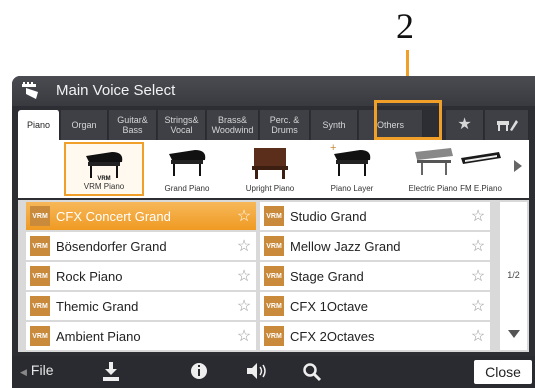 The image size is (535, 388). Describe the element at coordinates (30, 90) in the screenshot. I see `keyboard-hand-icon` at that location.